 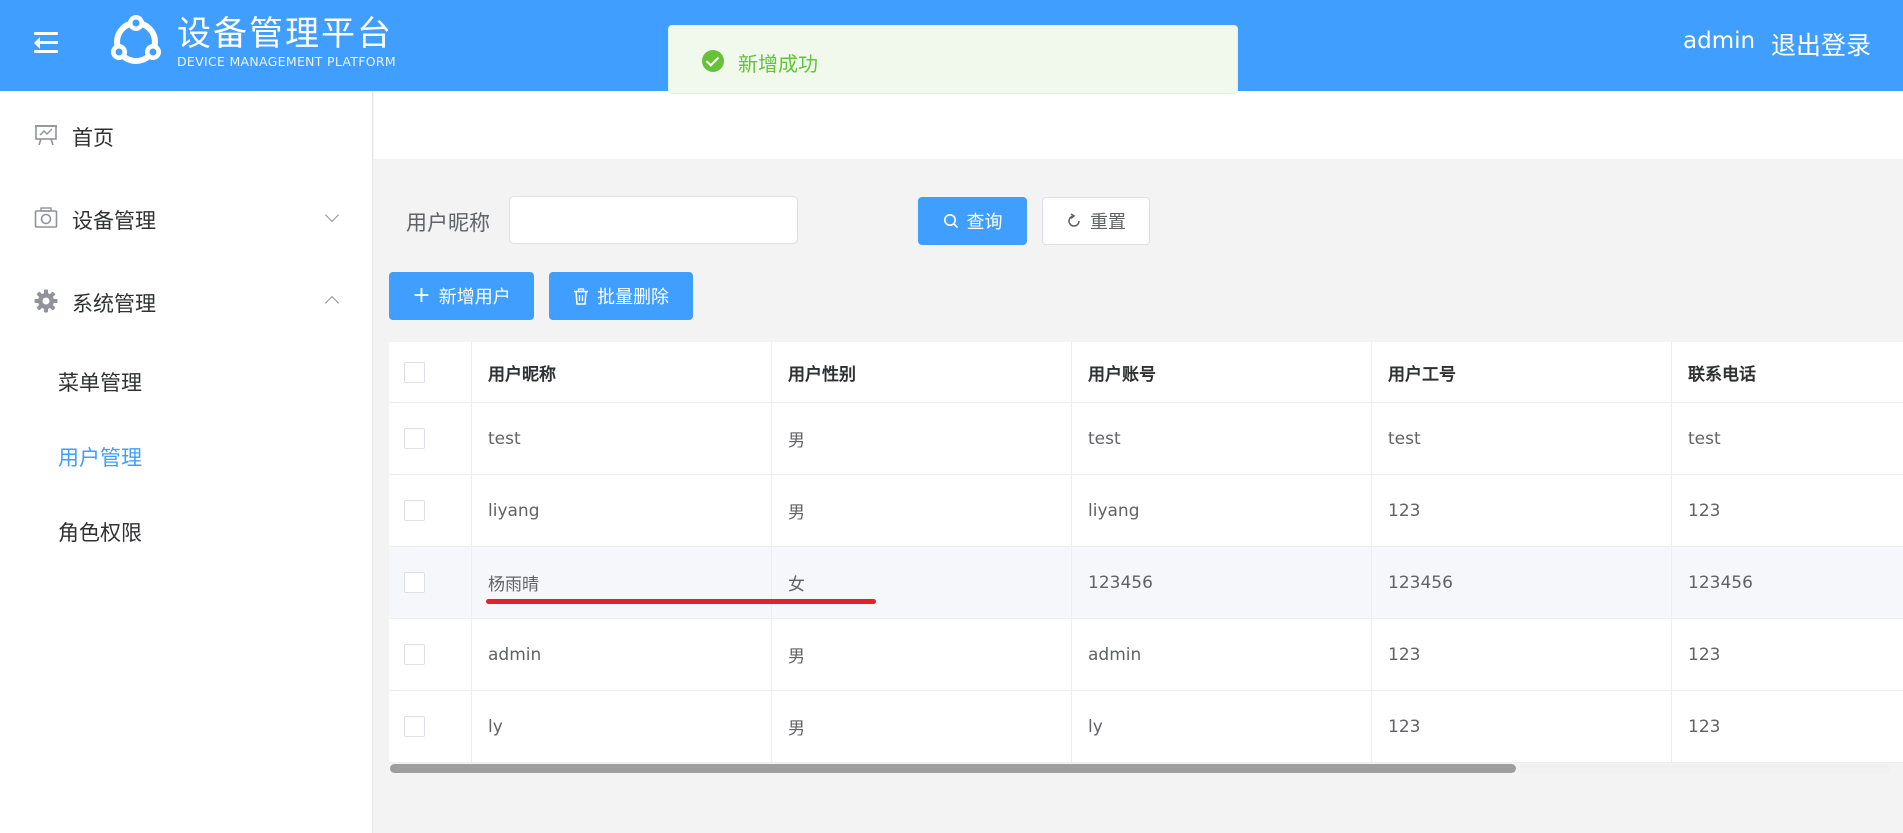 I want to click on table-header-row: 用户昵称 用户性别 用户账号 用户工号 联系电话, so click(x=1146, y=372).